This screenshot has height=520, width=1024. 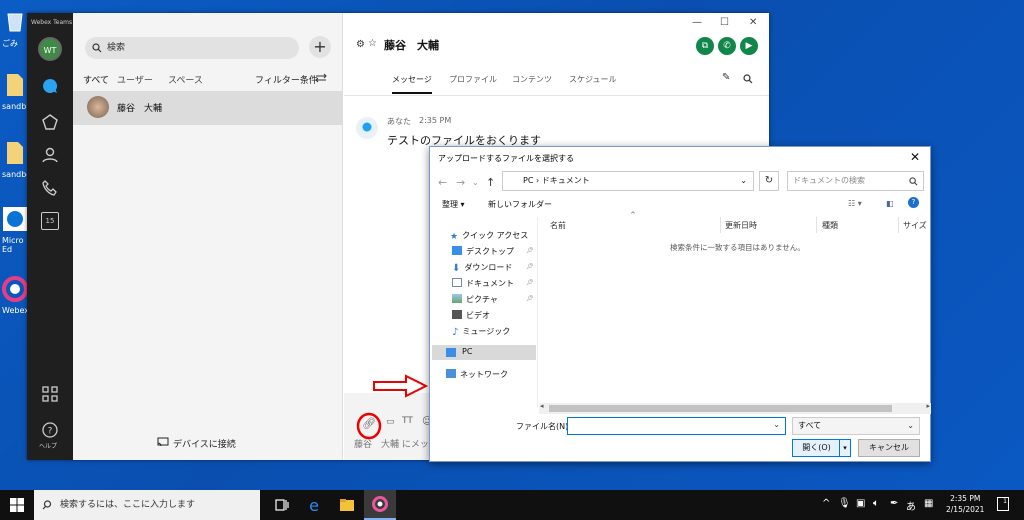 I want to click on tree-item-quick-access: ★ クイック アクセス, so click(x=489, y=236).